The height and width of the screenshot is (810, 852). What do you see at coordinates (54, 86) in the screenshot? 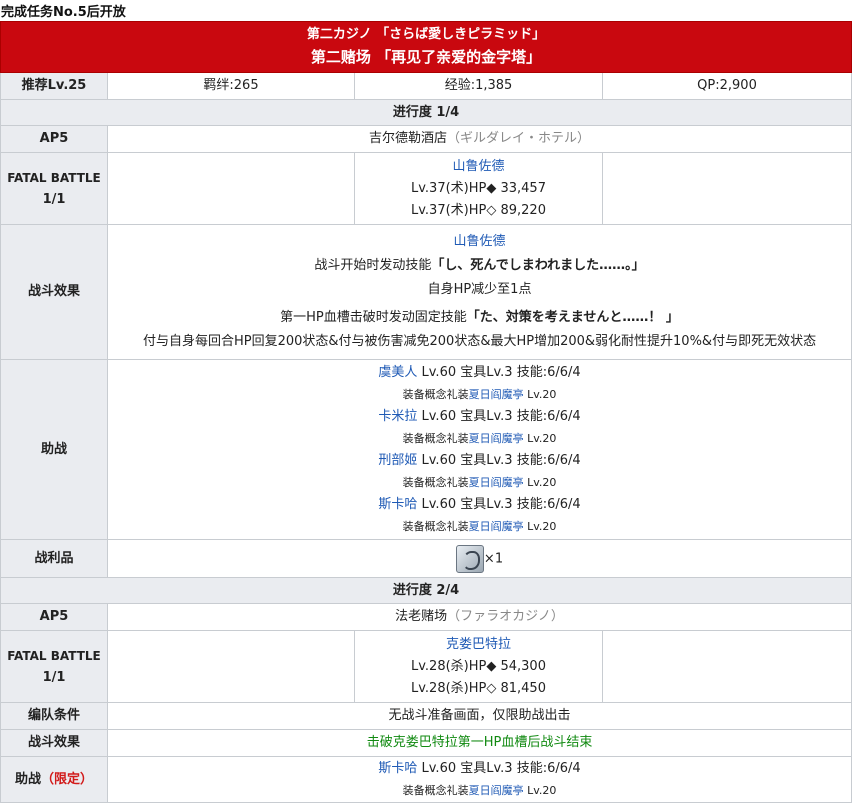
I see `recommend-level: 推荐Lv.25` at bounding box center [54, 86].